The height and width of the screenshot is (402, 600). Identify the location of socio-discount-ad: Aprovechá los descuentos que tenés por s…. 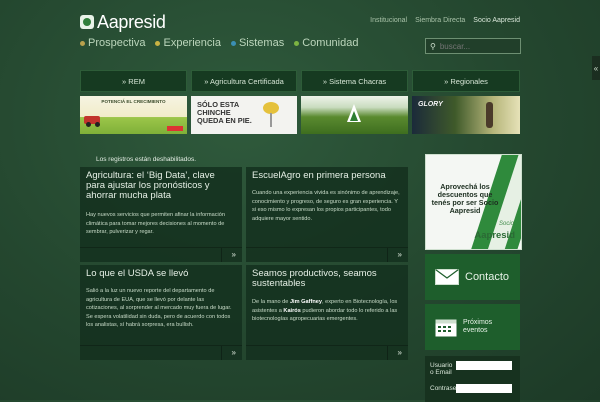
(473, 202).